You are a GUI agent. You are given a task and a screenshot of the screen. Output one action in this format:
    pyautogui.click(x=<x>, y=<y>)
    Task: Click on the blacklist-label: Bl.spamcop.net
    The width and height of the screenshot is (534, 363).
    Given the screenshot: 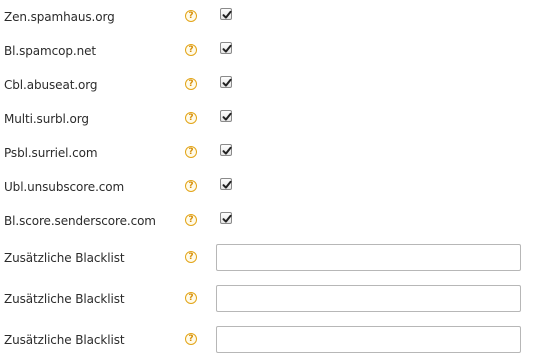 What is the action you would take?
    pyautogui.click(x=50, y=51)
    